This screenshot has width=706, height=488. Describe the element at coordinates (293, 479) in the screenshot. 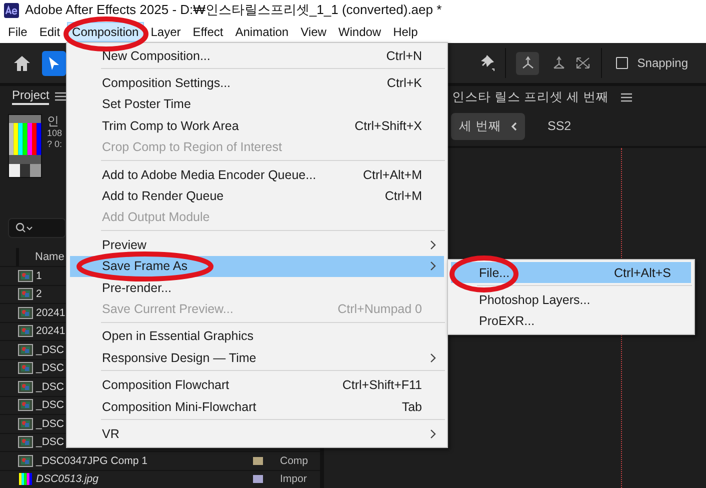

I see `item-type: Impor` at that location.